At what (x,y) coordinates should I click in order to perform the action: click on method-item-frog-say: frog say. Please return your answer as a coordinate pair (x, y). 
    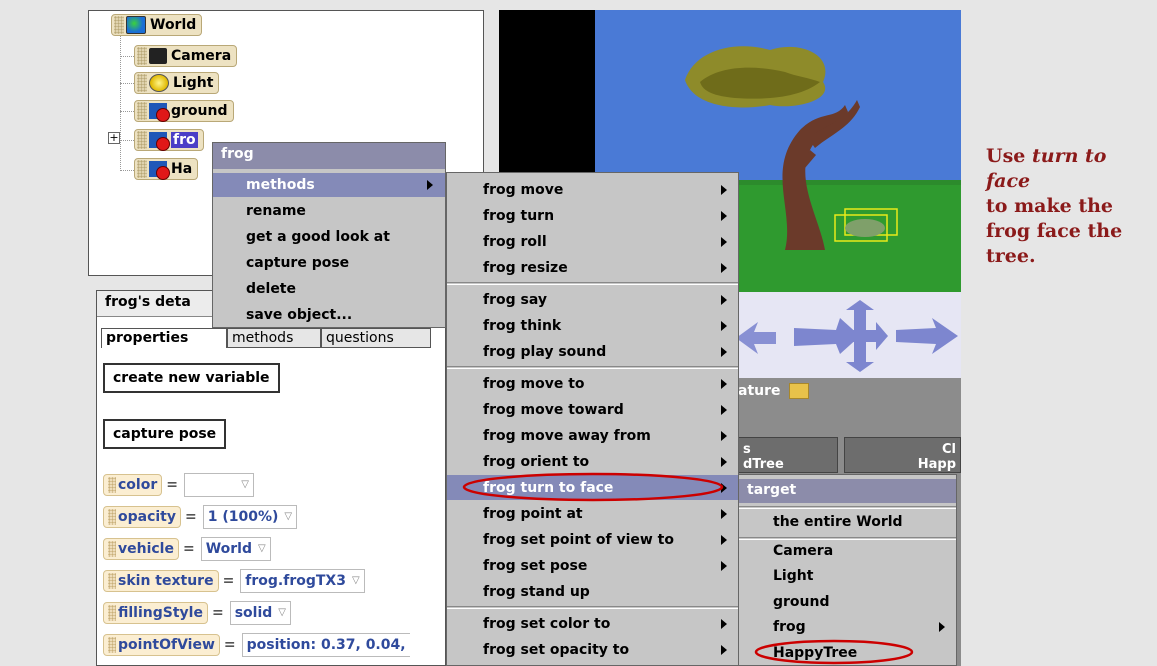
    Looking at the image, I should click on (592, 299).